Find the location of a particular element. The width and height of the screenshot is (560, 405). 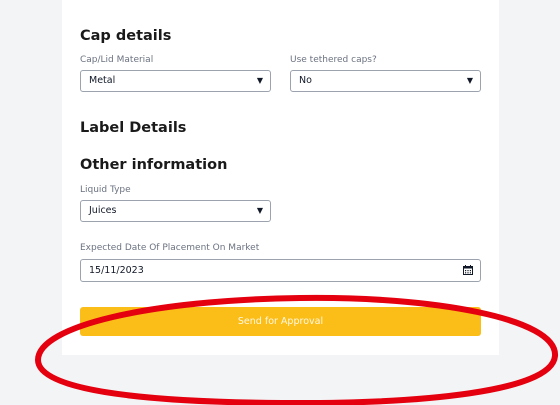

cap-material-label: Cap/Lid Material is located at coordinates (117, 60).